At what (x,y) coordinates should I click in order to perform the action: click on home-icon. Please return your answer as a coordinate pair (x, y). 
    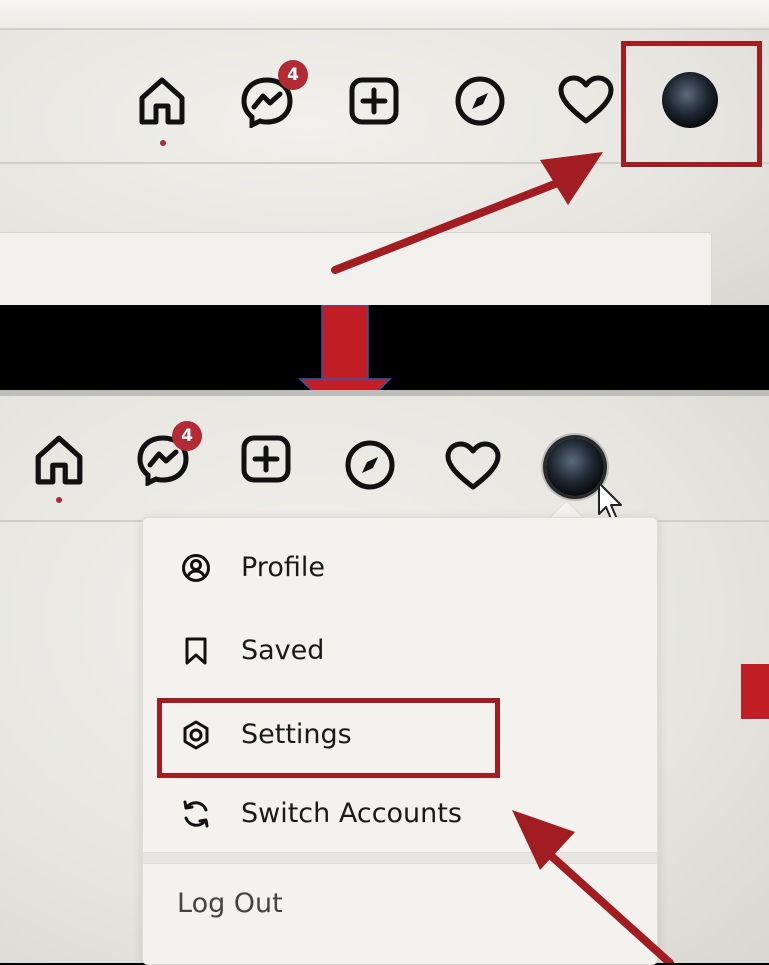
    Looking at the image, I should click on (59, 460).